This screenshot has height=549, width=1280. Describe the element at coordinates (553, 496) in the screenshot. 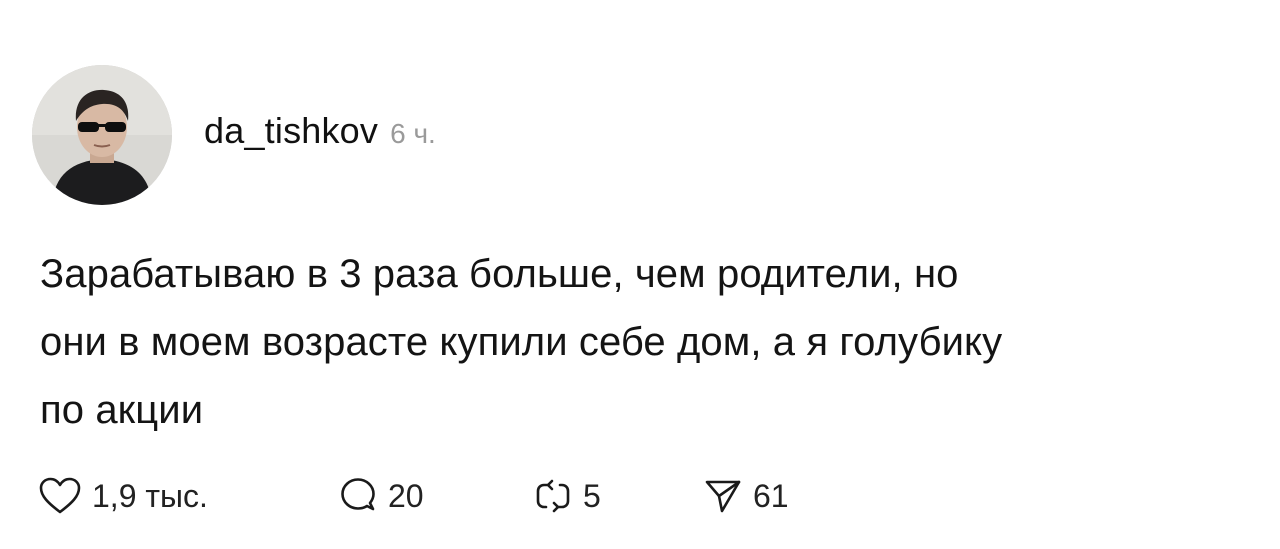

I see `repost-icon` at that location.